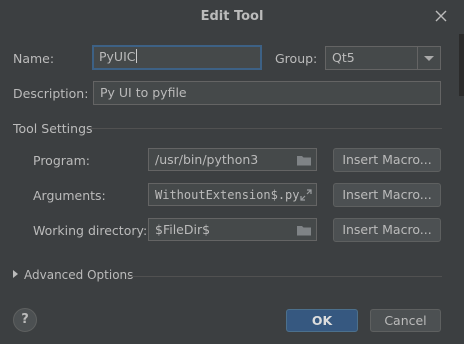 This screenshot has width=464, height=344. I want to click on working-directory-value: $FileDir$, so click(183, 229).